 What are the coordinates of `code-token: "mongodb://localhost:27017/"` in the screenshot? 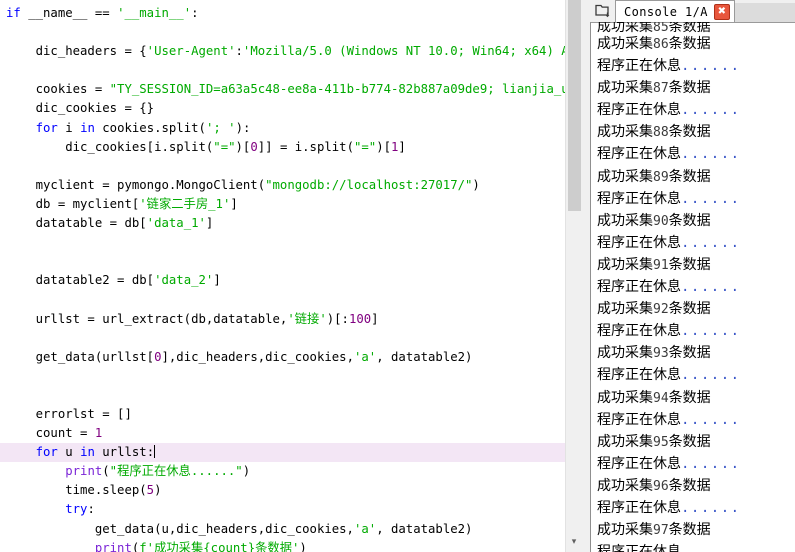 It's located at (369, 184).